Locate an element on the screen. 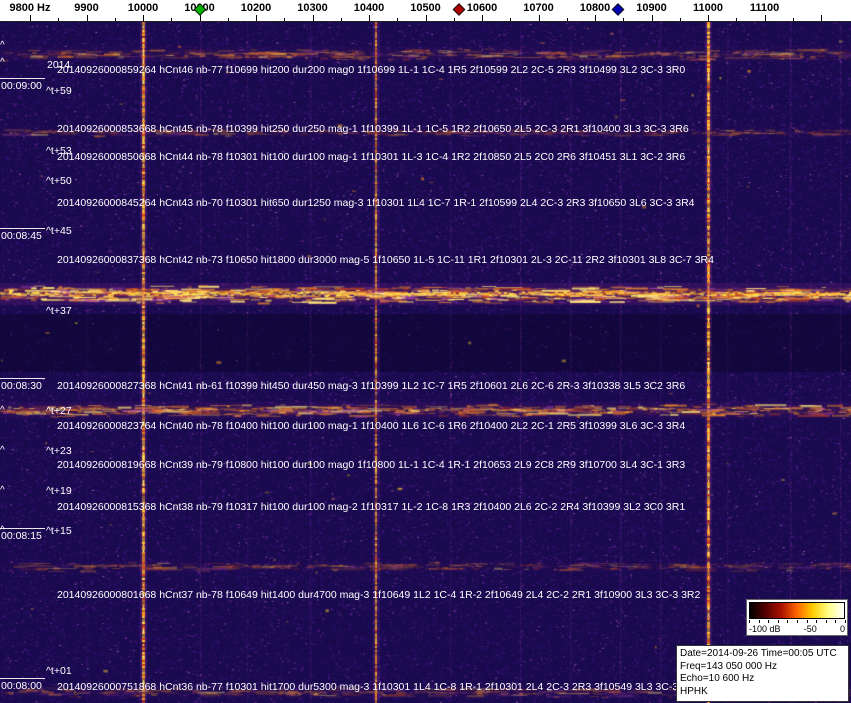 This screenshot has height=703, width=851. freq-tick-label: 11100 is located at coordinates (764, 8).